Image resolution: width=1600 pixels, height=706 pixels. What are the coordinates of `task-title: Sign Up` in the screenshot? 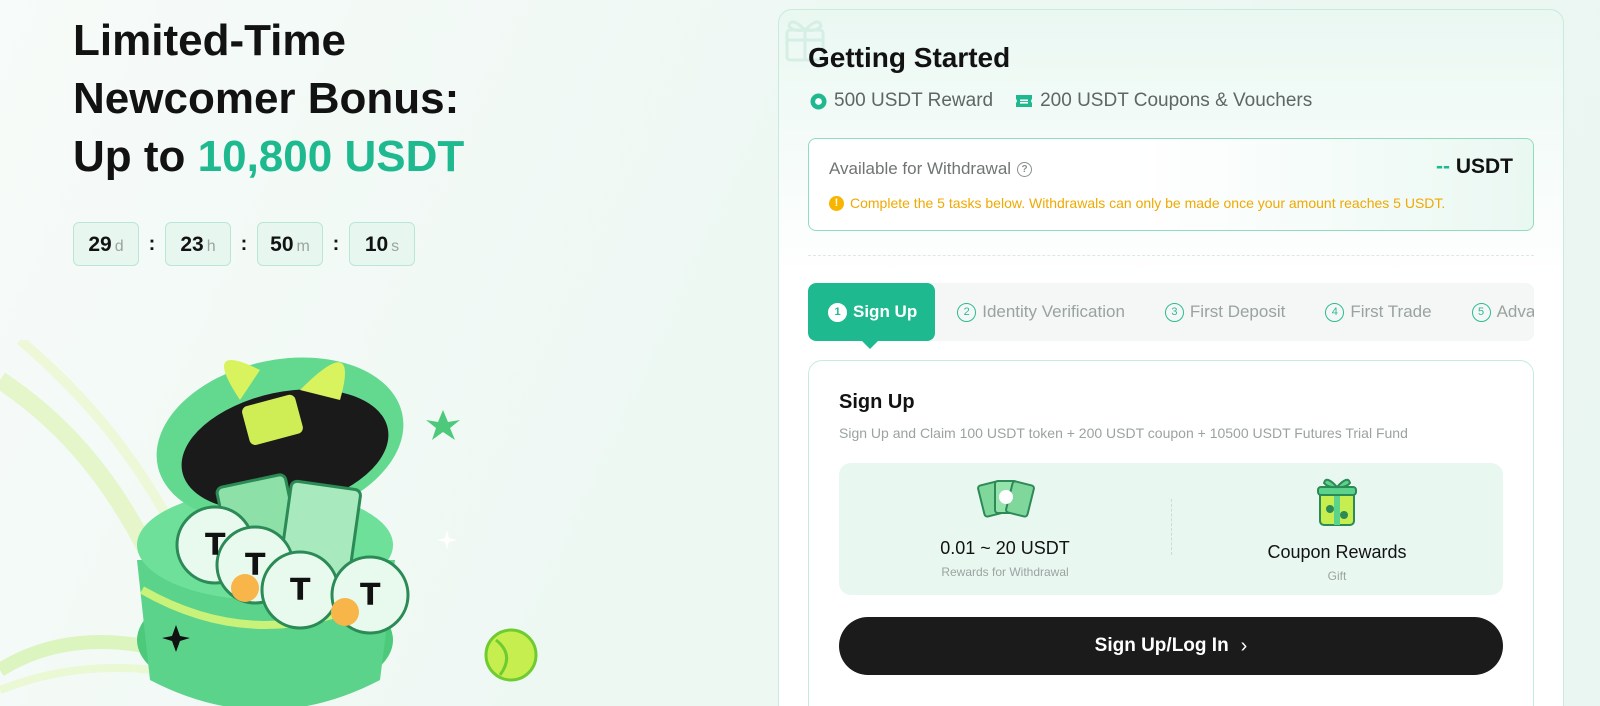 It's located at (877, 402).